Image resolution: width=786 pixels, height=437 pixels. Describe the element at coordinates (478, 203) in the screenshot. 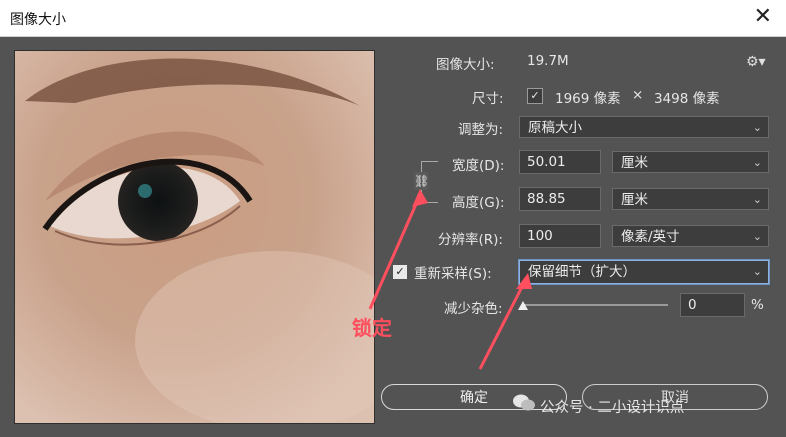

I see `height-label: 高度(G):` at that location.